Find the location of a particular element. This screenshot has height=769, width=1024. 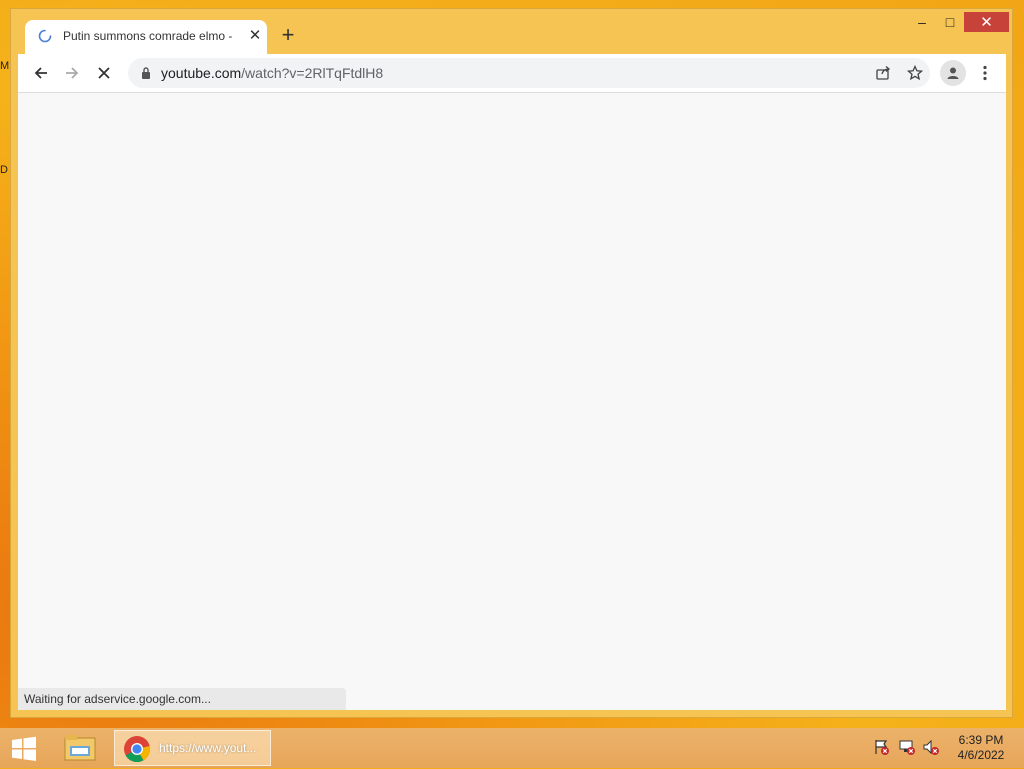

profile-button is located at coordinates (953, 73).